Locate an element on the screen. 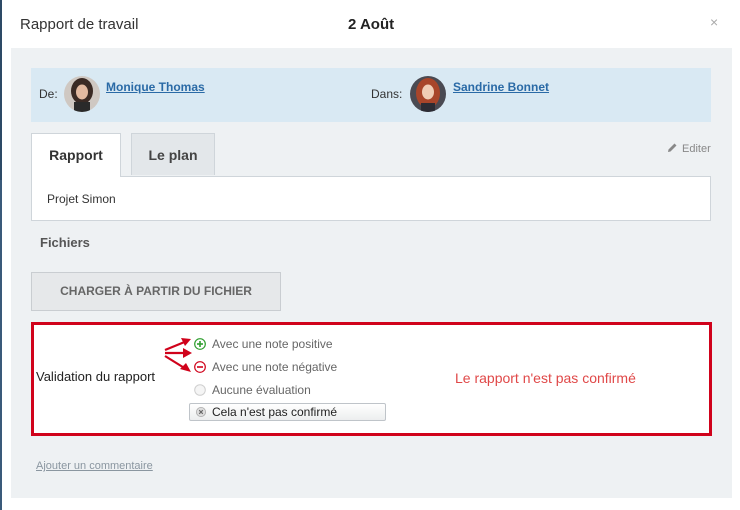 The width and height of the screenshot is (740, 510). to-label: Dans: is located at coordinates (387, 94).